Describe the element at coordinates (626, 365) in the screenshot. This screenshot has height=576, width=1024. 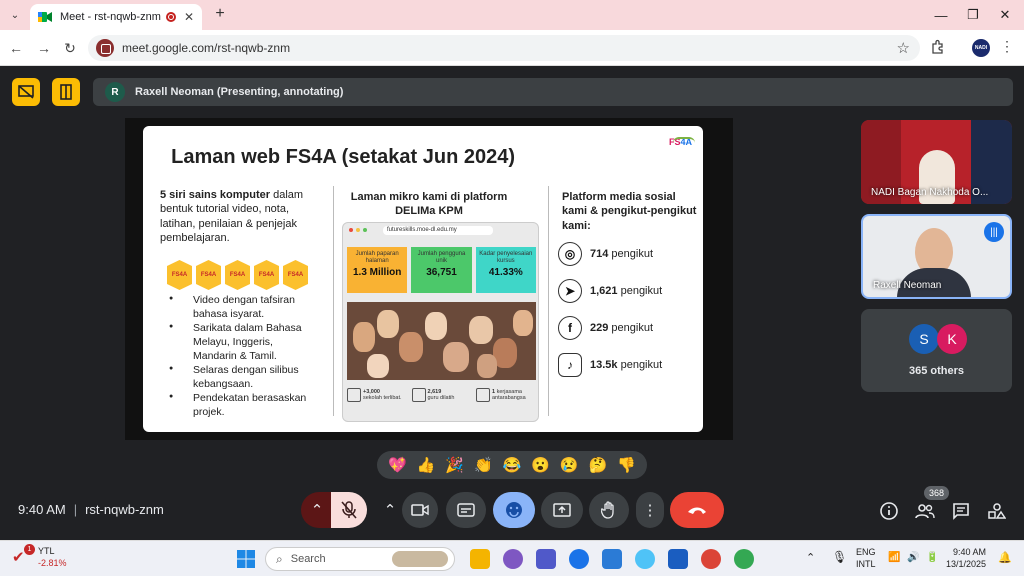
I see `social-text: 13.5k pengikut` at that location.